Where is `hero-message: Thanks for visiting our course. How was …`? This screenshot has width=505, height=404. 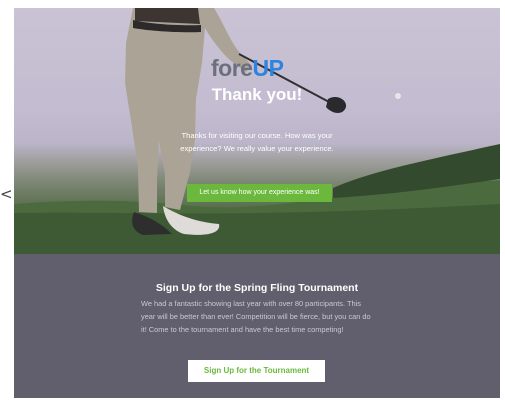 hero-message: Thanks for visiting our course. How was … is located at coordinates (257, 142).